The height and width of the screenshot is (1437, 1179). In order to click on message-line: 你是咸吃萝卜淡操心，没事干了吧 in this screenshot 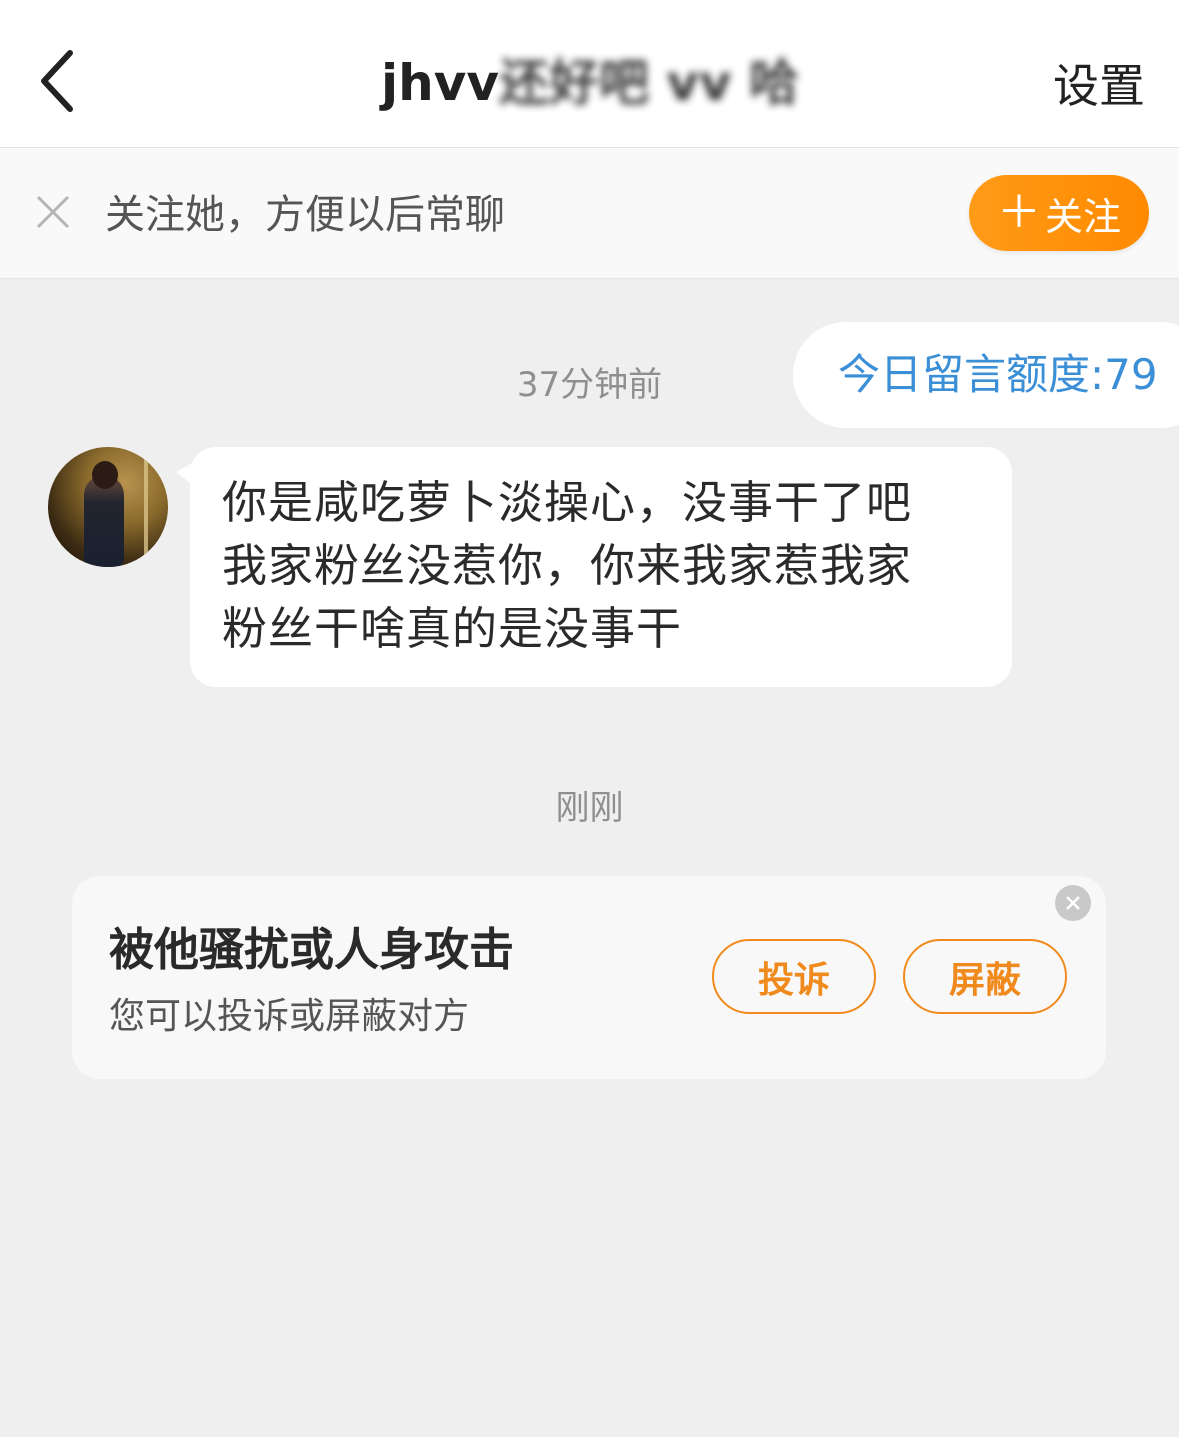, I will do `click(567, 502)`.